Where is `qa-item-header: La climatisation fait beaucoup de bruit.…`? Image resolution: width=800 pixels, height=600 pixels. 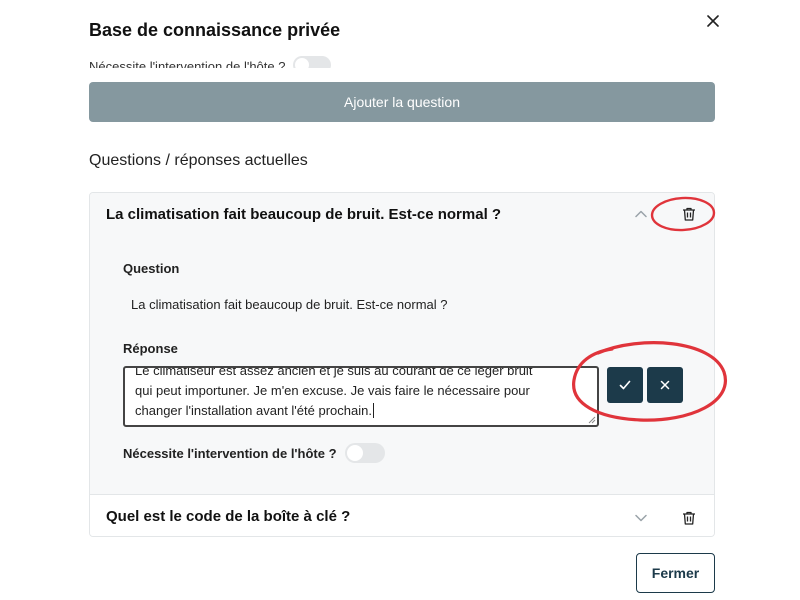 qa-item-header: La climatisation fait beaucoup de bruit.… is located at coordinates (402, 214).